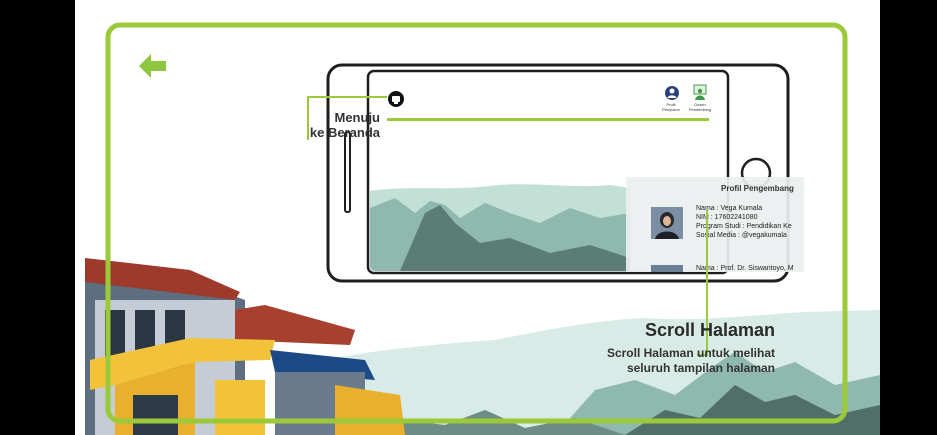  What do you see at coordinates (709, 330) in the screenshot?
I see `scroll-callout-title: Scroll Halaman` at bounding box center [709, 330].